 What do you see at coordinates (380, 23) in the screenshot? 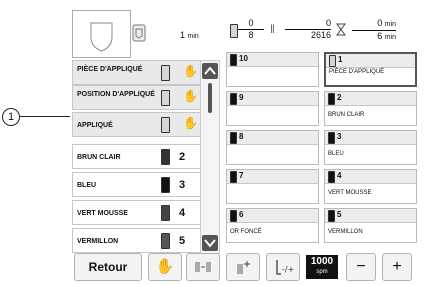
I see `remaining-value: 0` at bounding box center [380, 23].